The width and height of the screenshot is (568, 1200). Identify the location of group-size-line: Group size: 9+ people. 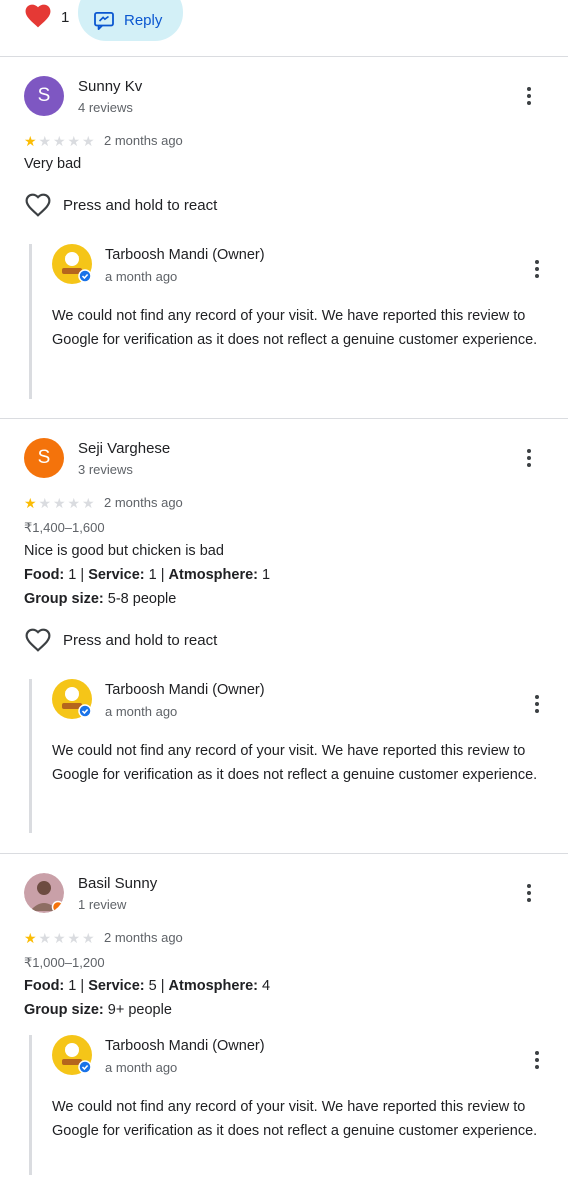
(98, 1010).